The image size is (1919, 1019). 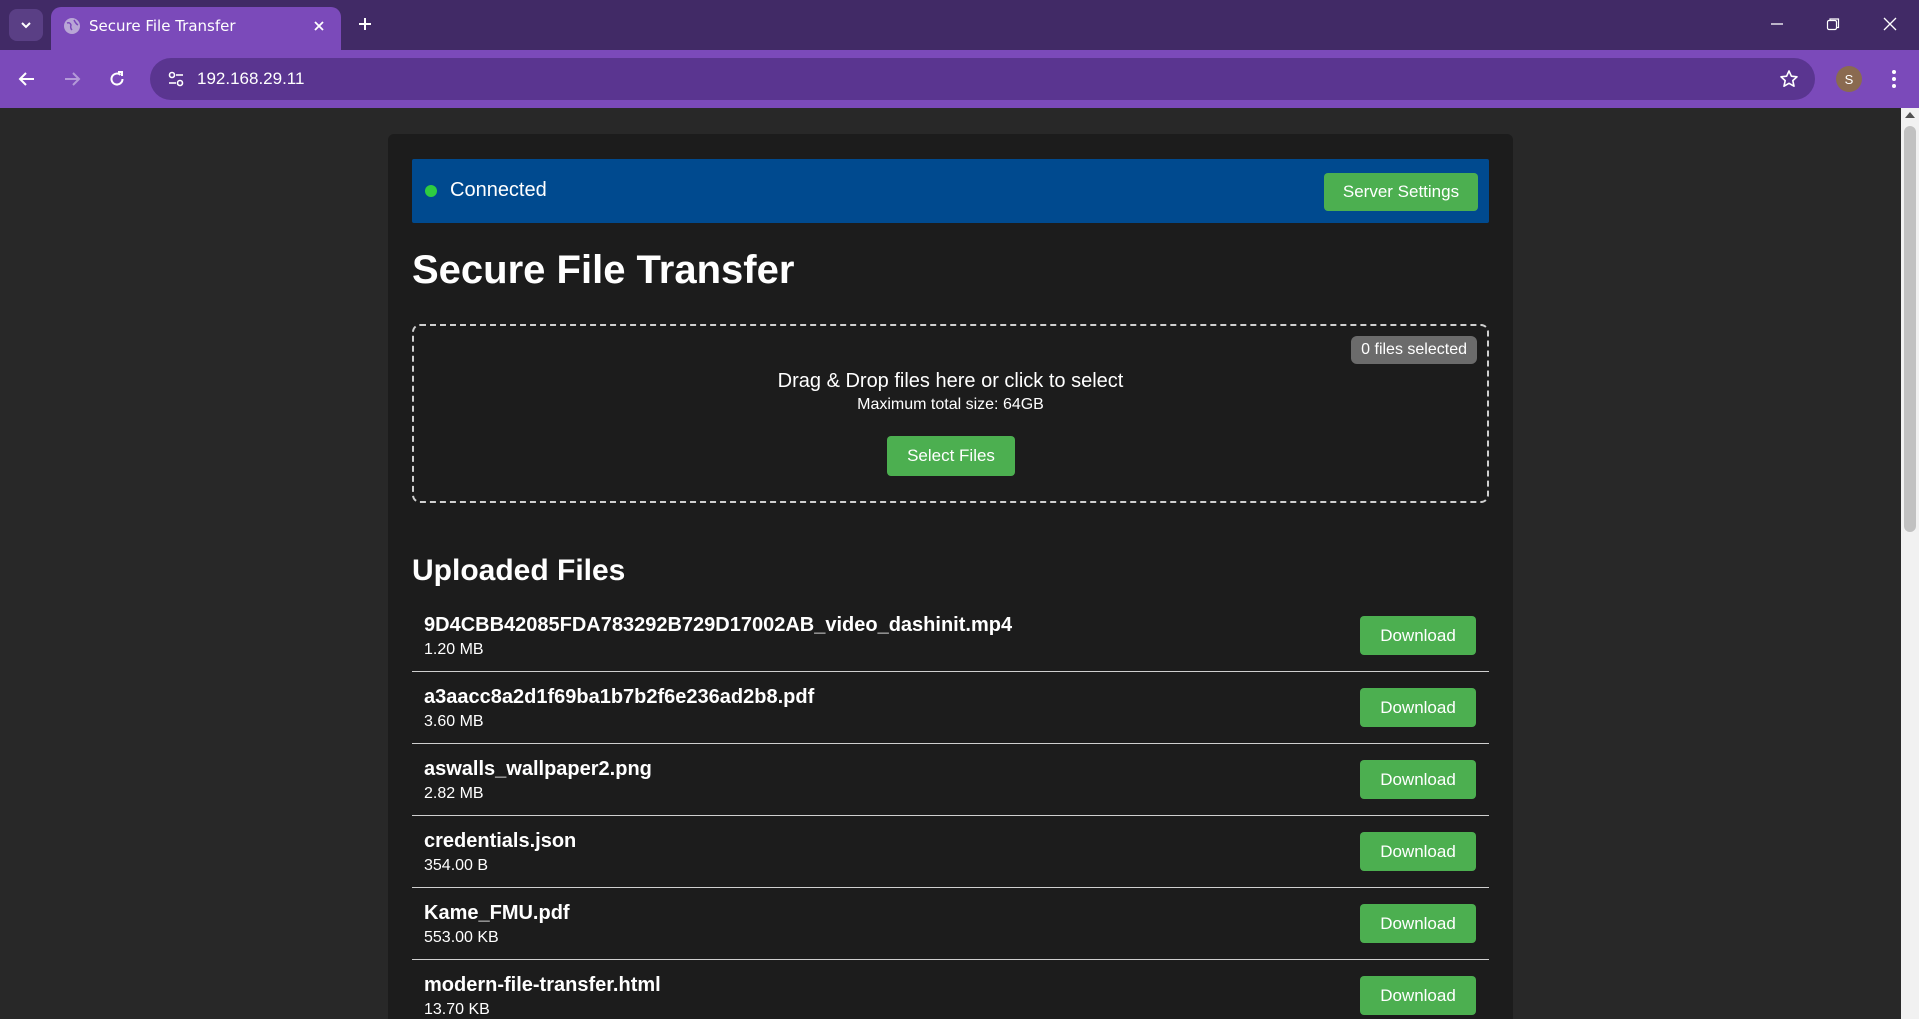 I want to click on page-title: Secure File Transfer, so click(x=603, y=270).